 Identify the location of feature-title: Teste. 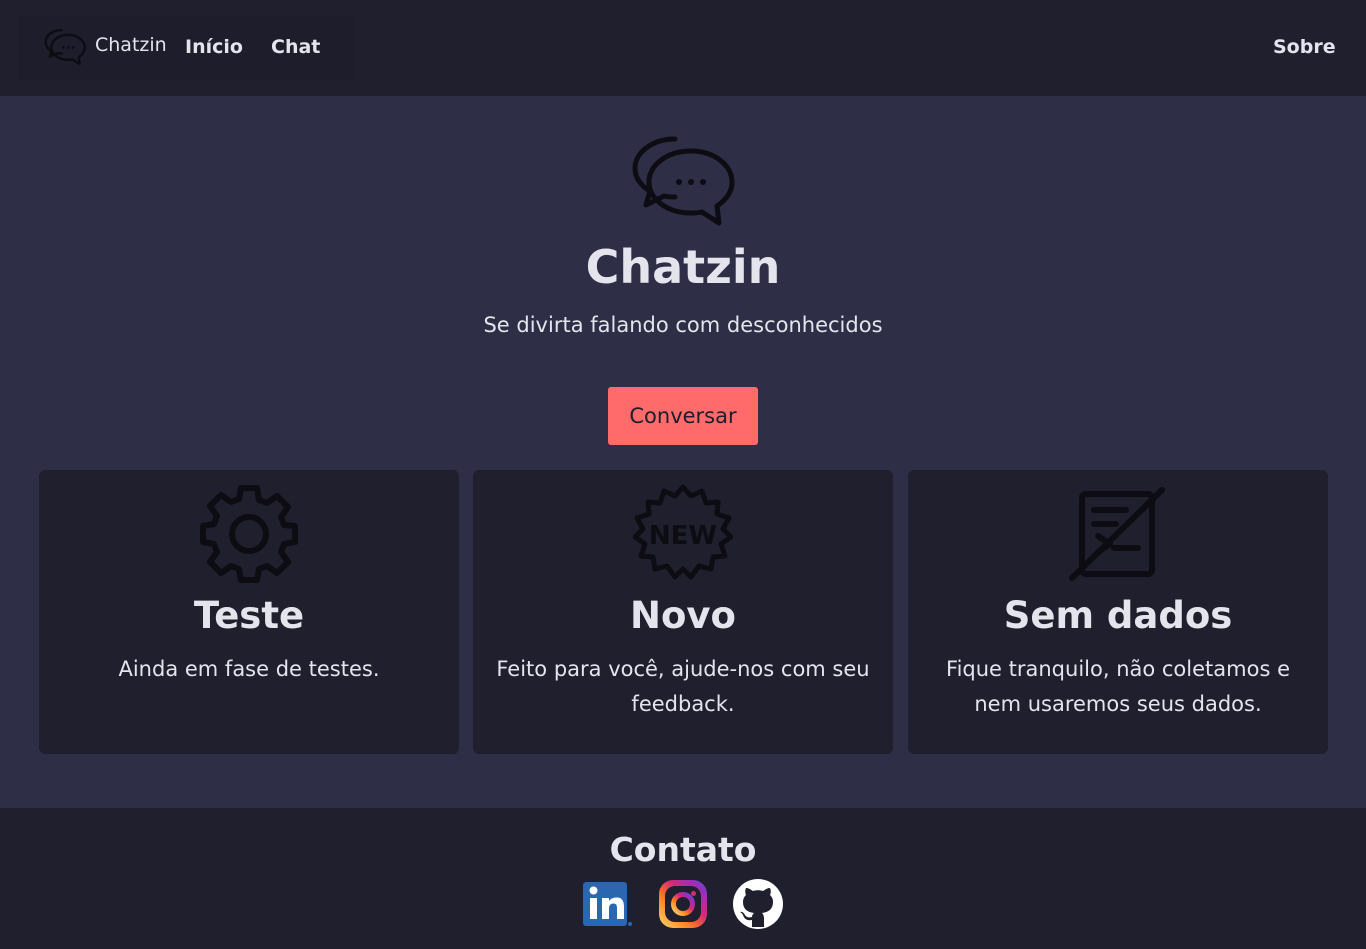
(249, 615).